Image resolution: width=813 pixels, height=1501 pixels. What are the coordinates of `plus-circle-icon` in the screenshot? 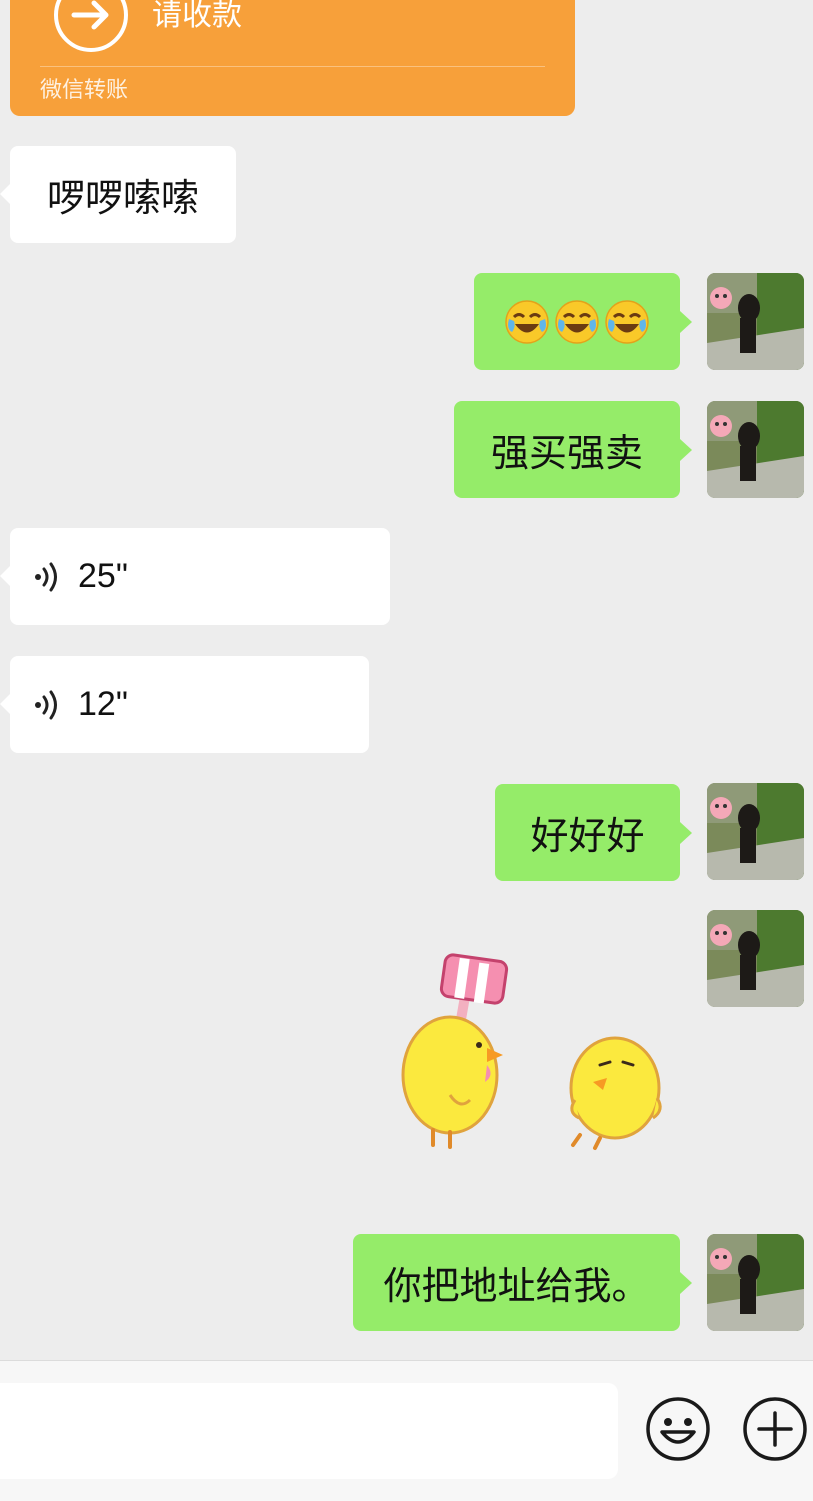 It's located at (775, 1429).